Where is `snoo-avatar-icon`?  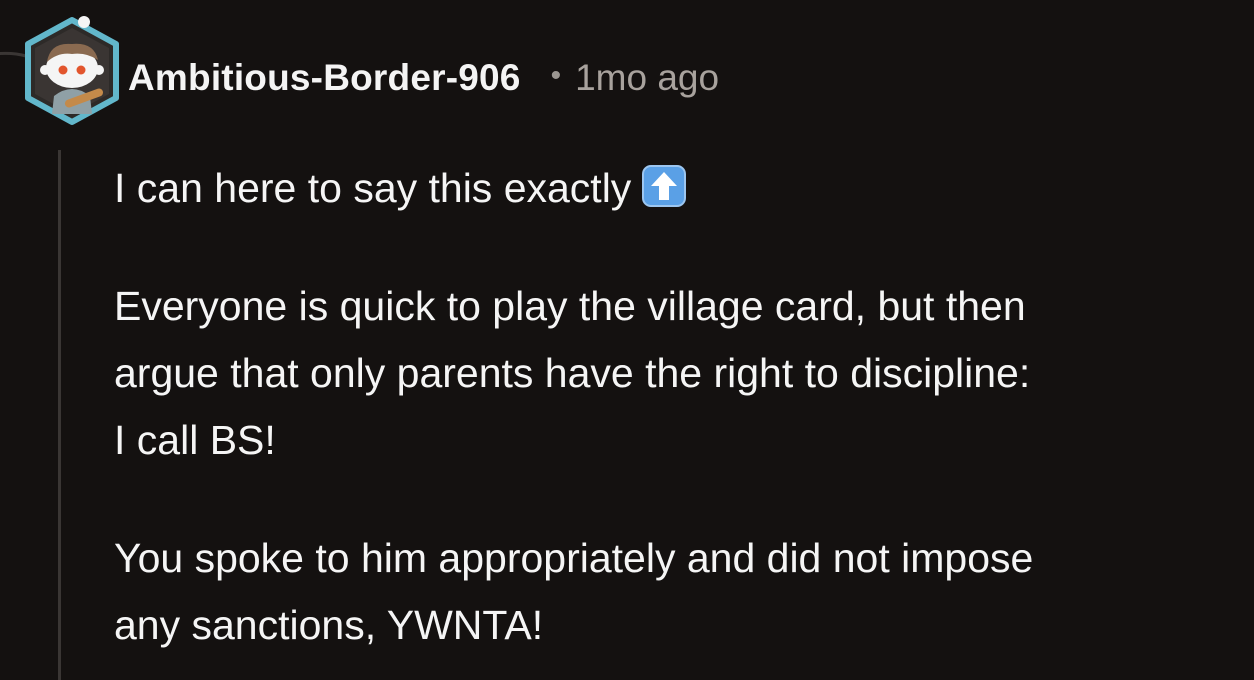 snoo-avatar-icon is located at coordinates (72, 71).